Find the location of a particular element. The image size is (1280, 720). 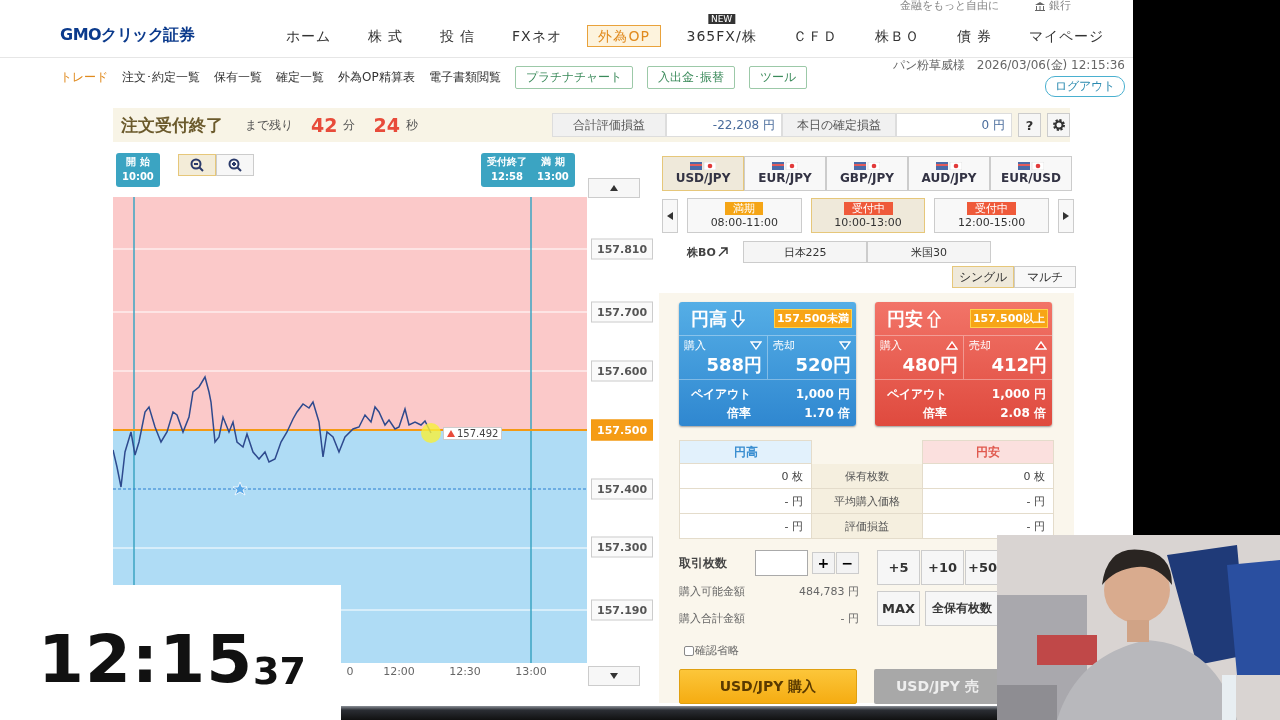

index-button: 米国30 is located at coordinates (929, 252).